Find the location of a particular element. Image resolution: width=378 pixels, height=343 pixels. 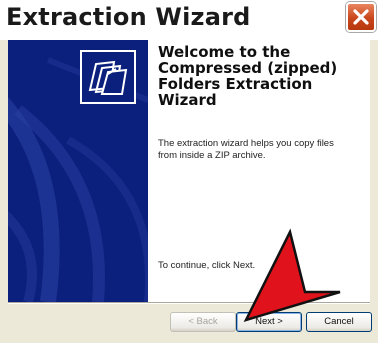

next-button: Next > is located at coordinates (269, 322).